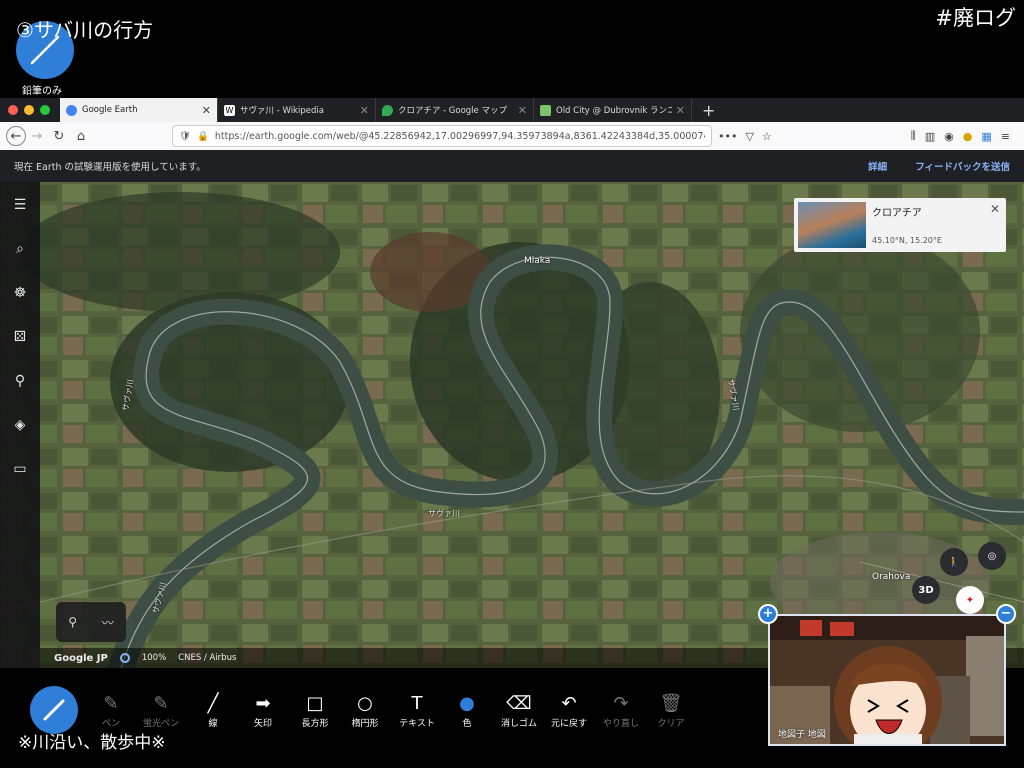 The height and width of the screenshot is (768, 1024). I want to click on wikipedia-favicon-icon: W, so click(229, 110).